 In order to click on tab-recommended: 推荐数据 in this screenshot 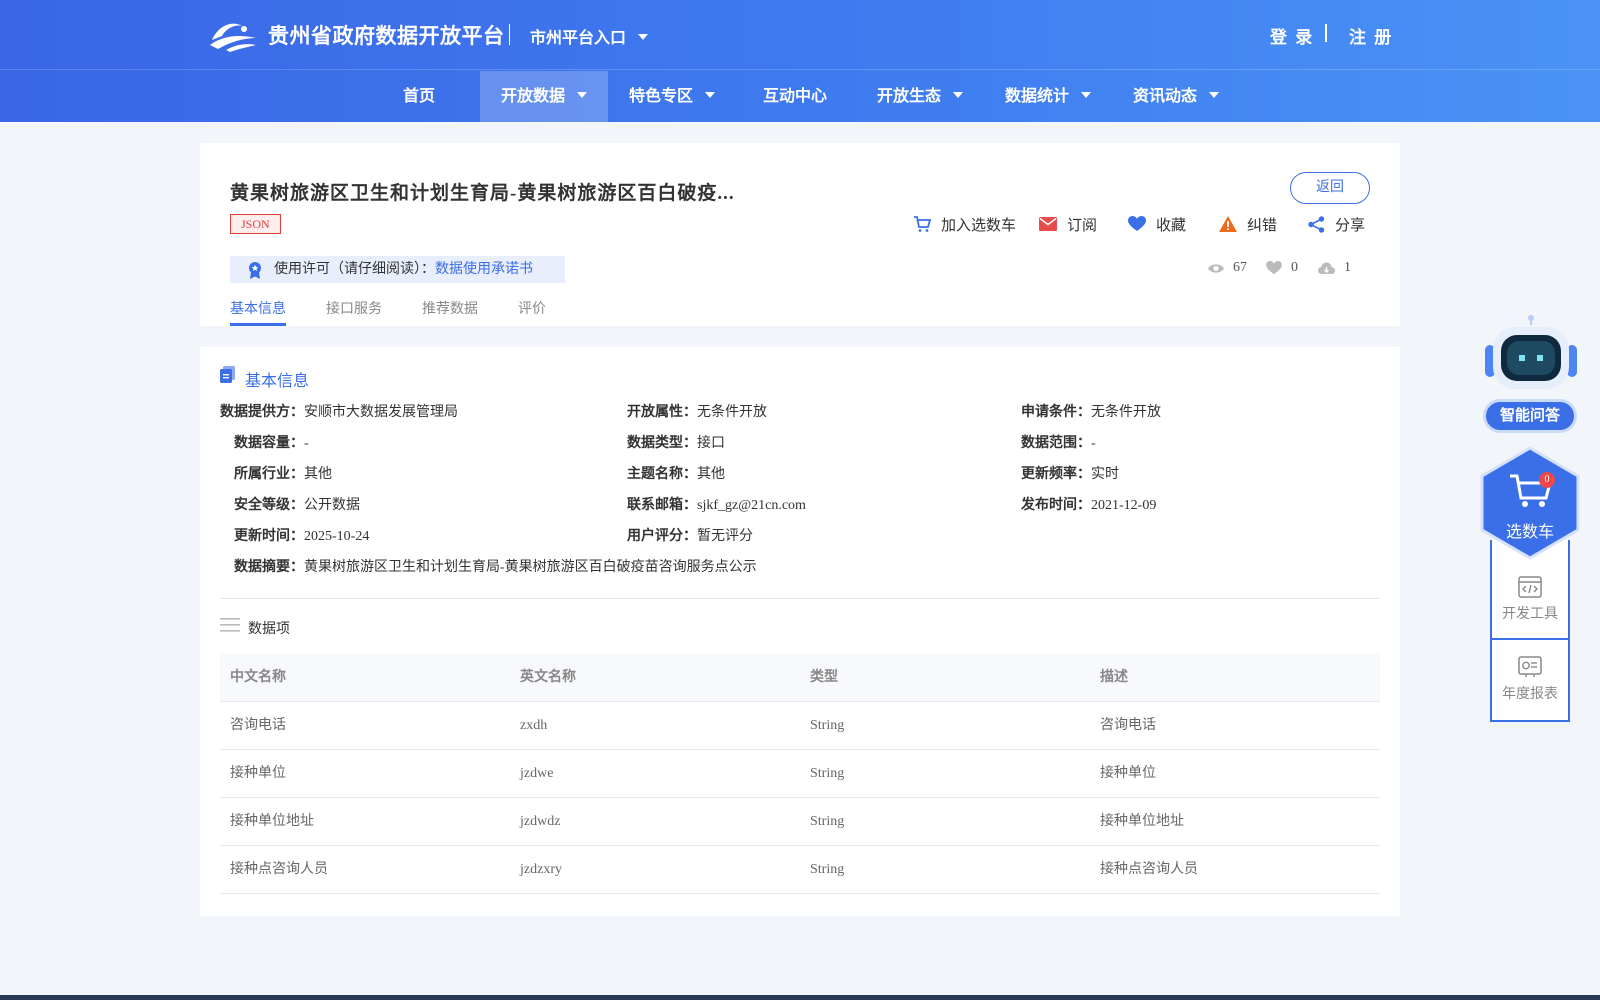, I will do `click(450, 308)`.